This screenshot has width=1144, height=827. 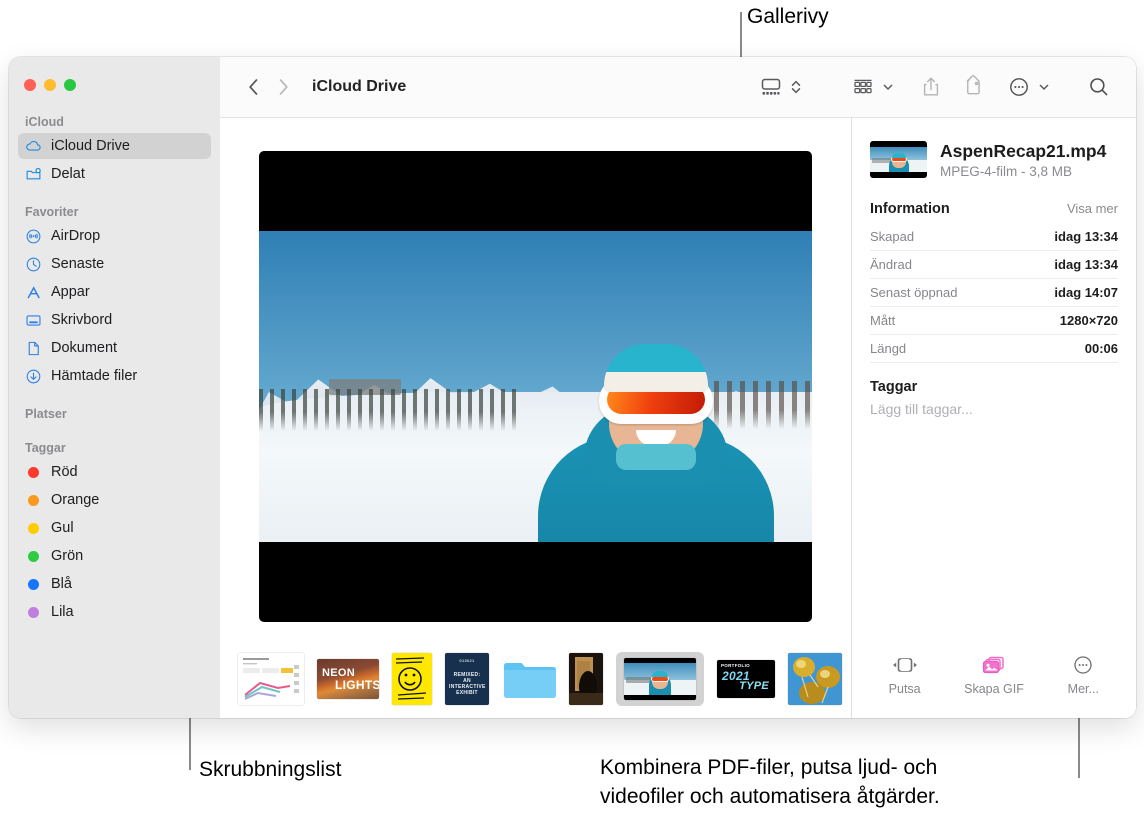 I want to click on sidebar-group-icloud: iCloud Drive Delat, so click(x=114, y=160).